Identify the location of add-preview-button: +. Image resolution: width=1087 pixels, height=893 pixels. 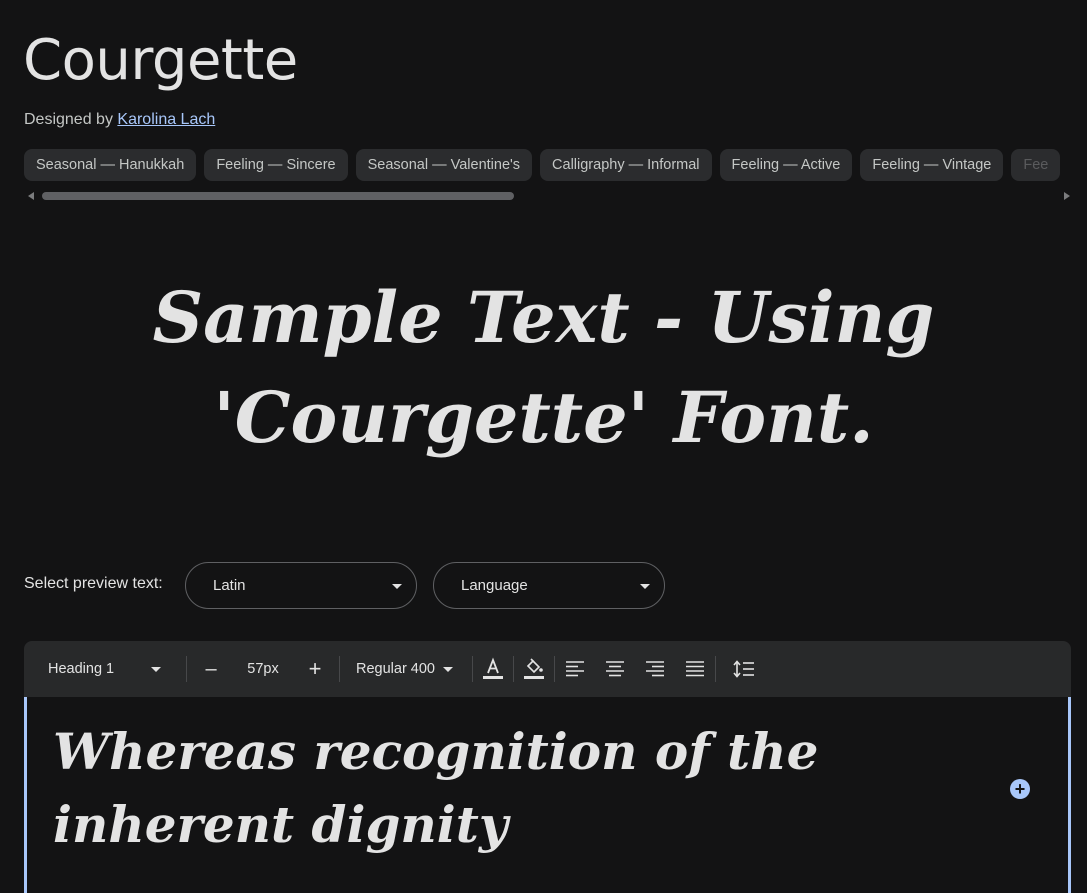
(1020, 789).